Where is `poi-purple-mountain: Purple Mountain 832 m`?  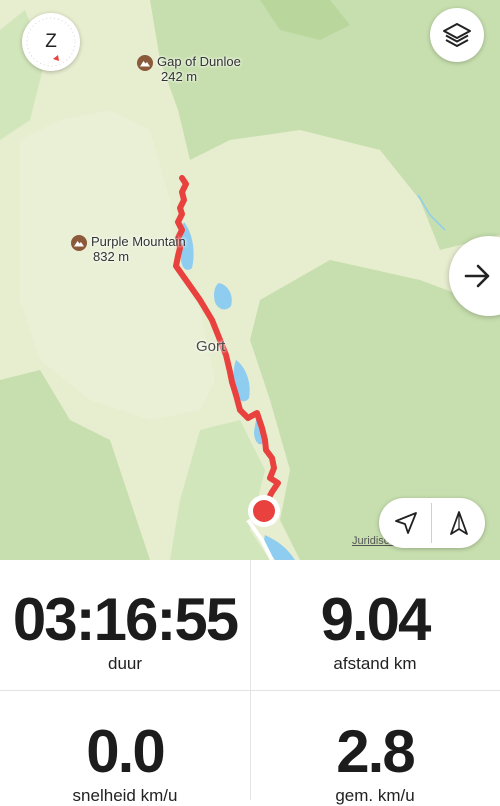 poi-purple-mountain: Purple Mountain 832 m is located at coordinates (128, 249).